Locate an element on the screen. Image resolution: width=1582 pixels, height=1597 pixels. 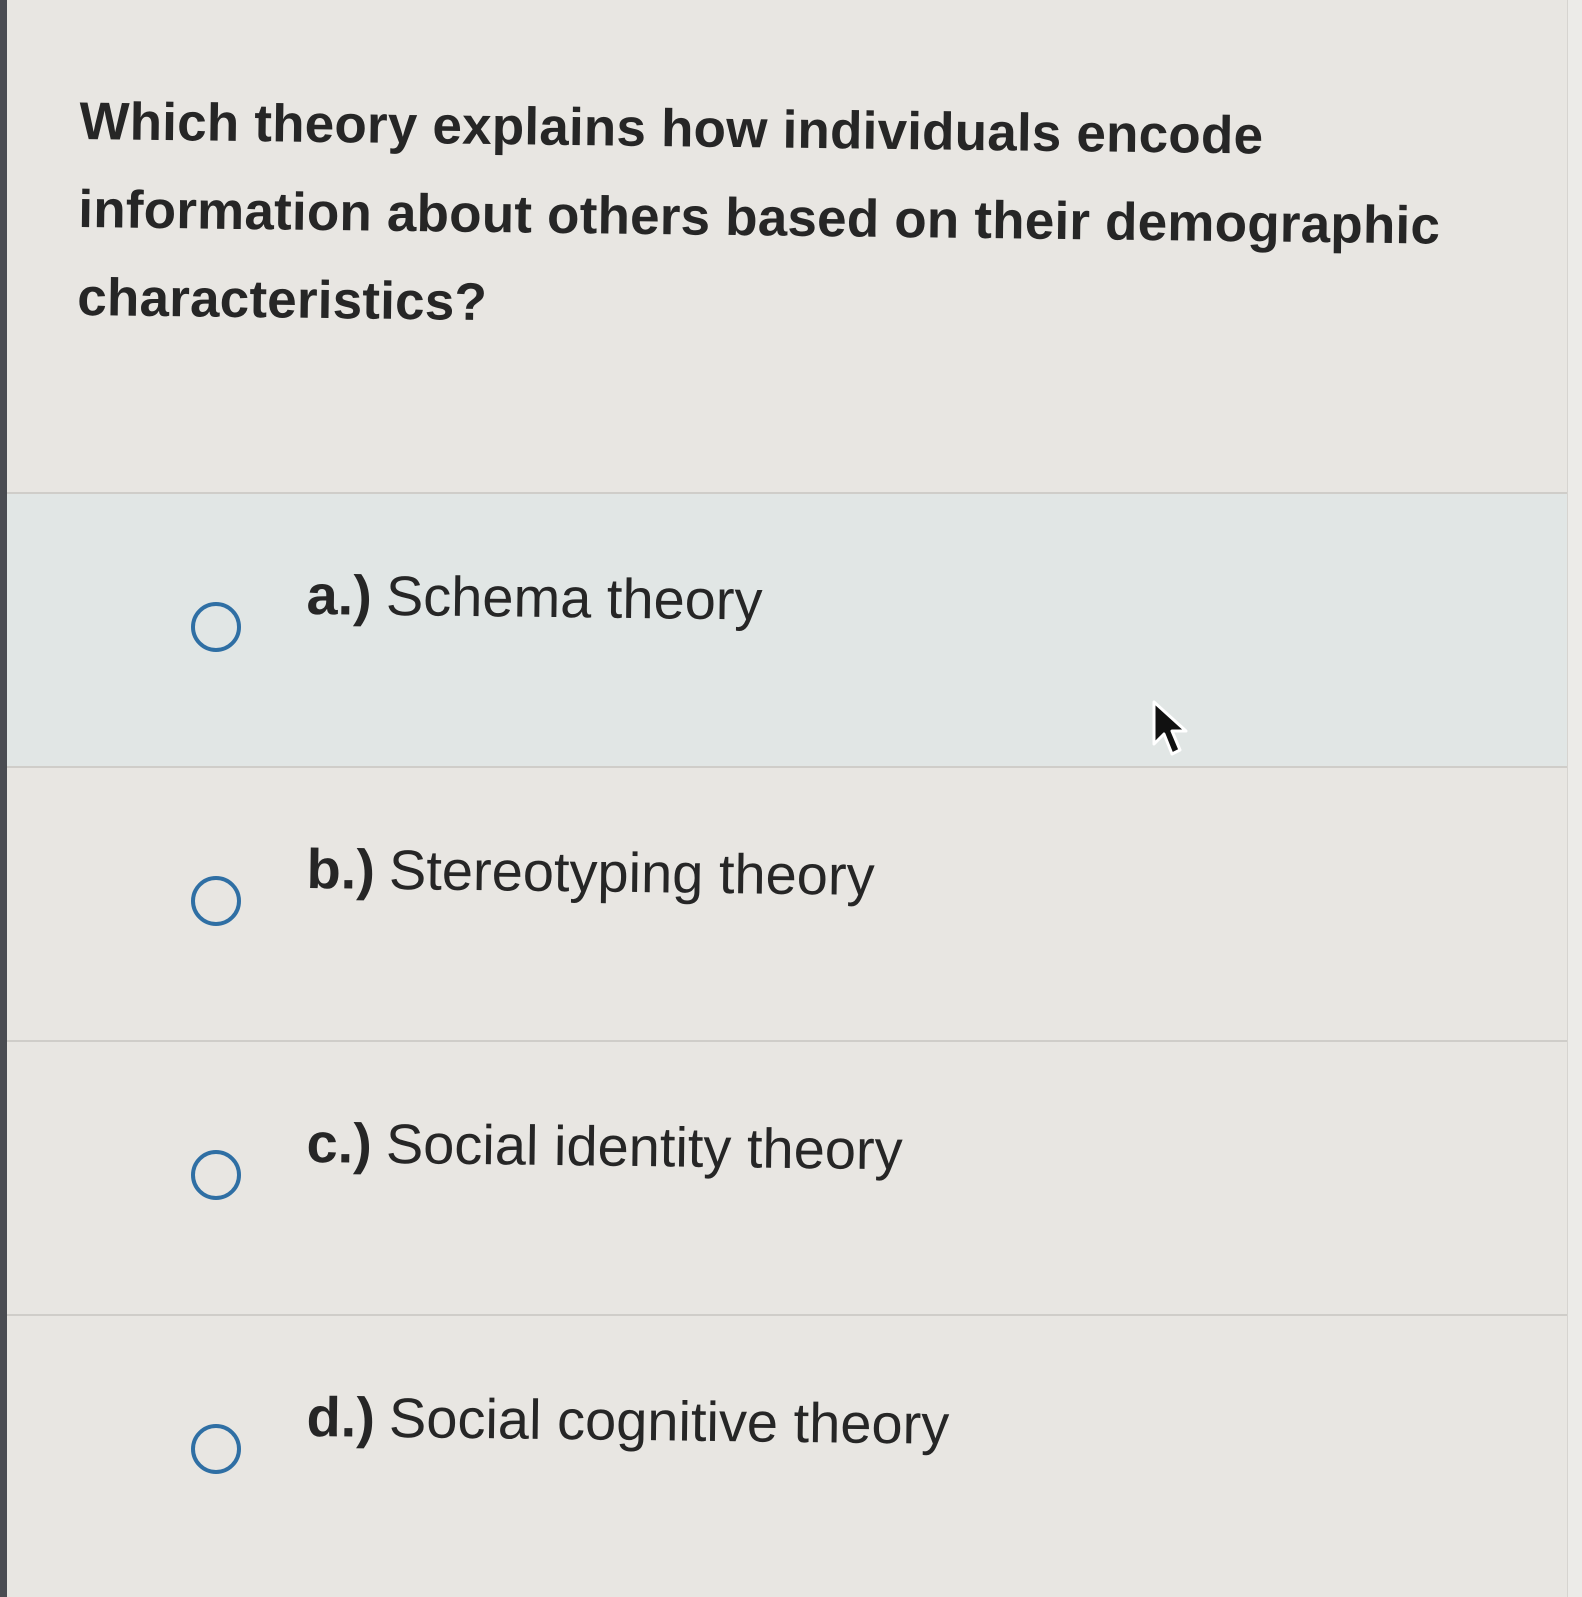
option-d-text: d.) Social cognitive theory is located at coordinates (628, 1421).